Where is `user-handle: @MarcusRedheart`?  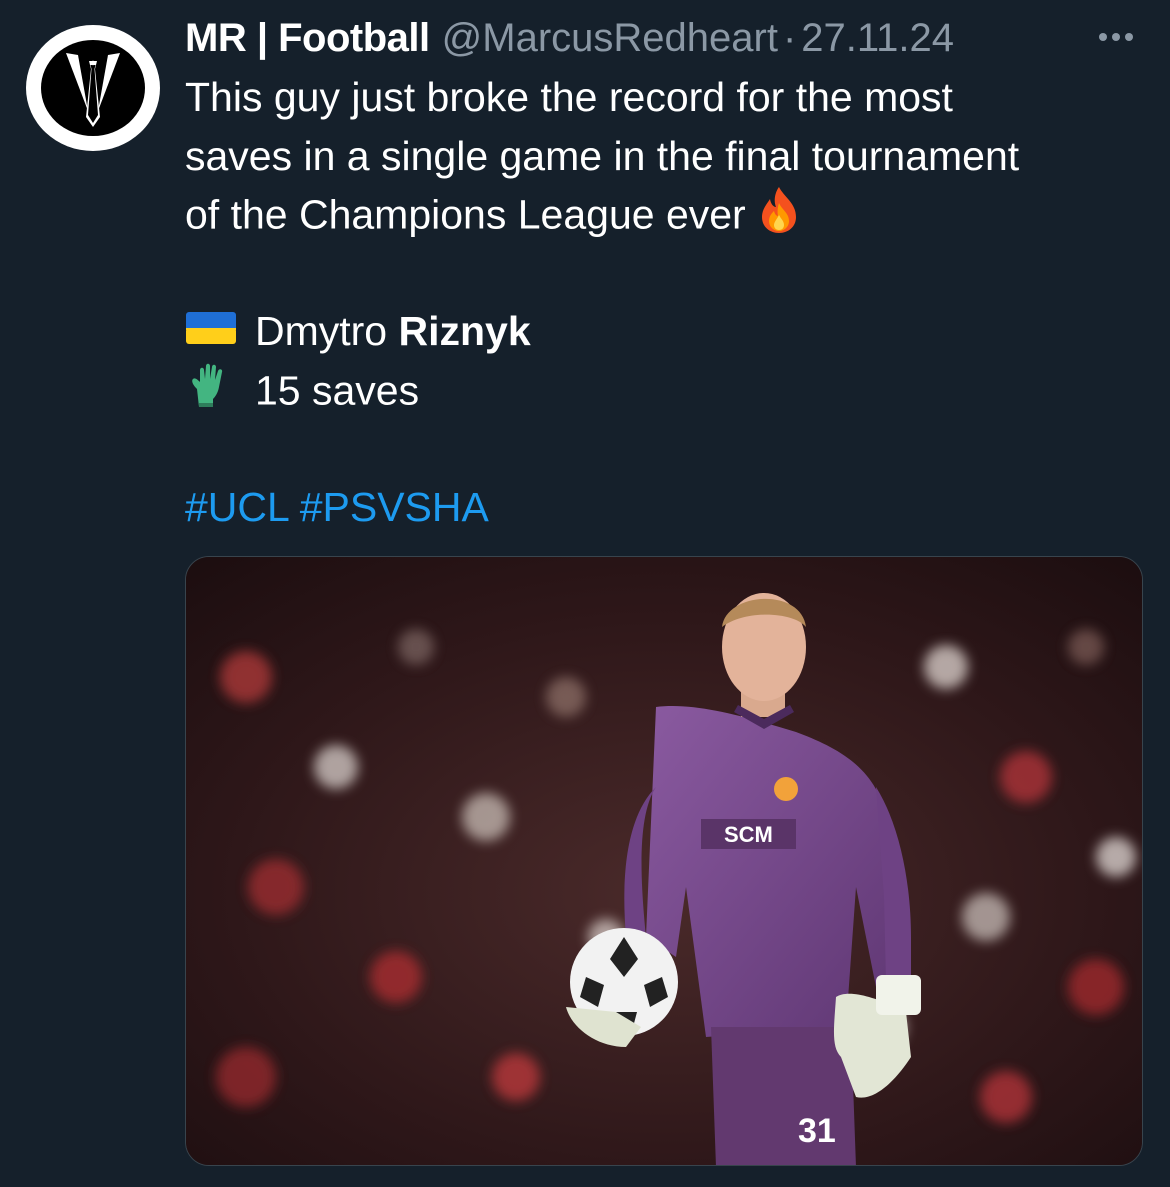 user-handle: @MarcusRedheart is located at coordinates (610, 38).